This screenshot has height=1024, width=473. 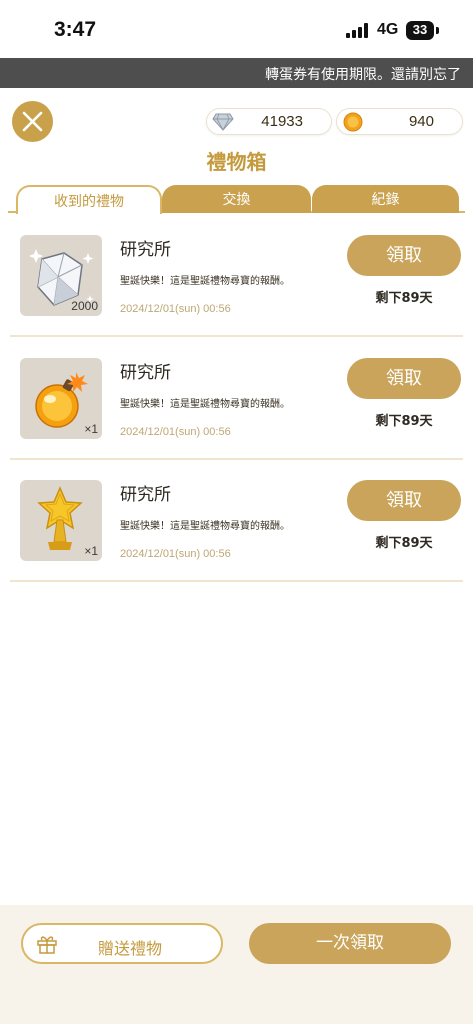 I want to click on ticker-text: 轉蛋券有使用期限。還請別忘了, so click(x=363, y=75).